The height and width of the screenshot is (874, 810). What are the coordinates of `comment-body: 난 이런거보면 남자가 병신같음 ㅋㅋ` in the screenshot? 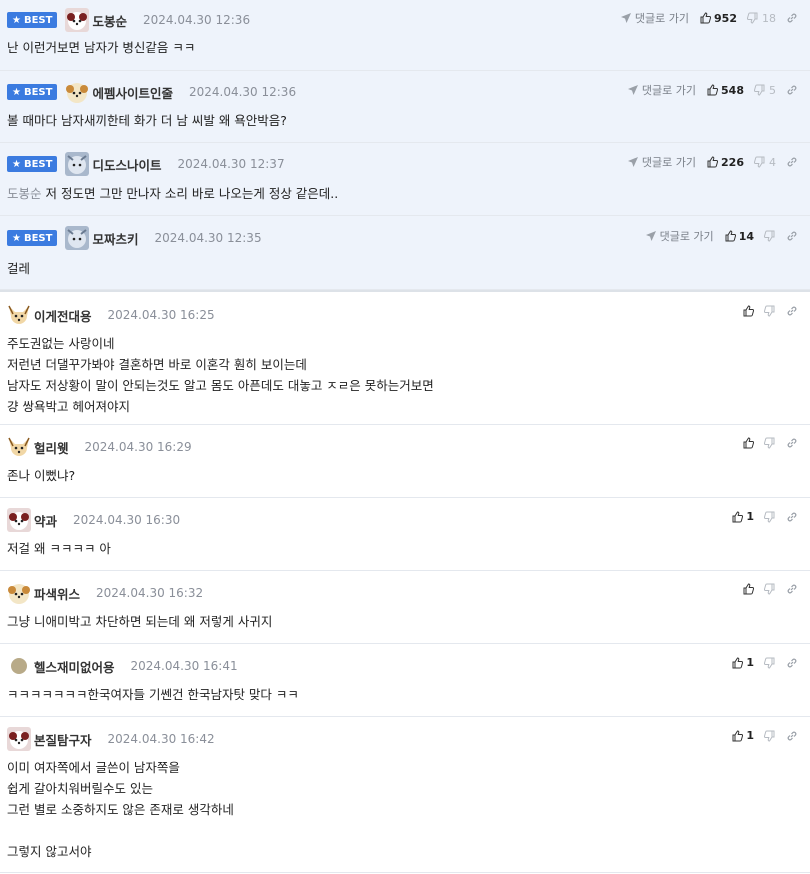 It's located at (101, 47).